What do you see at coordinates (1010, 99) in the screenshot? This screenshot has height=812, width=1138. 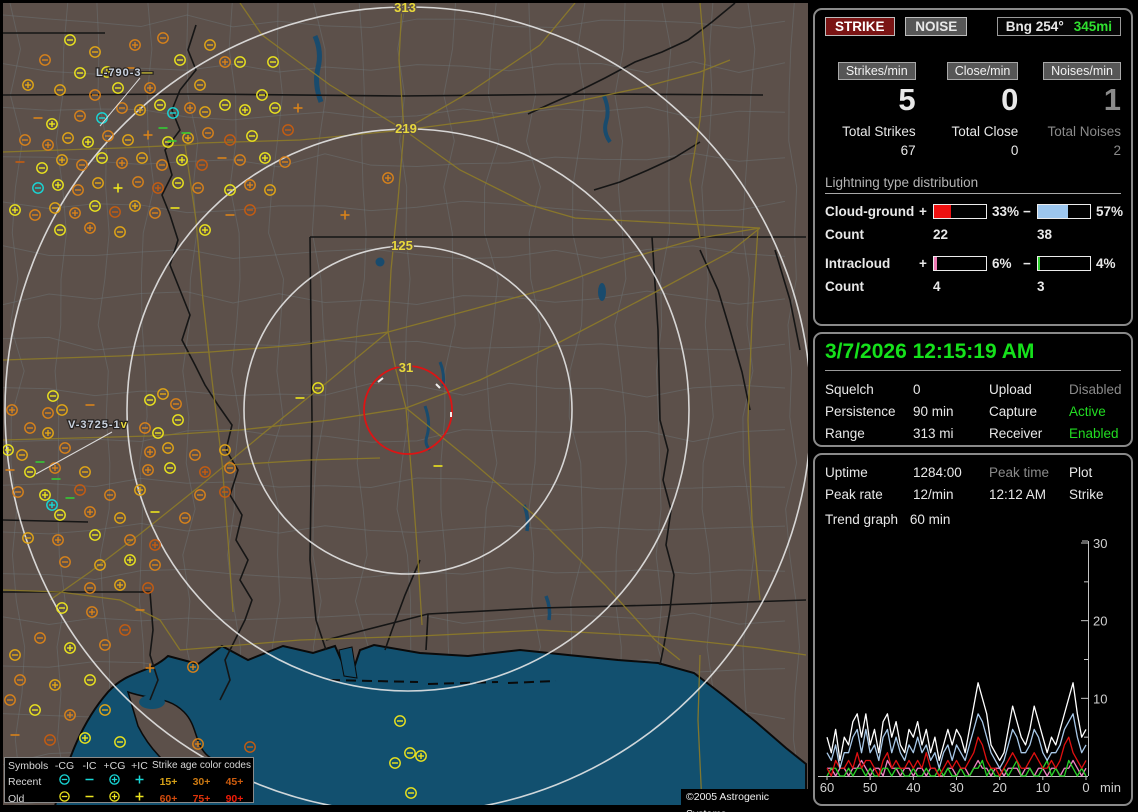 I see `close-per-min-value: 0` at bounding box center [1010, 99].